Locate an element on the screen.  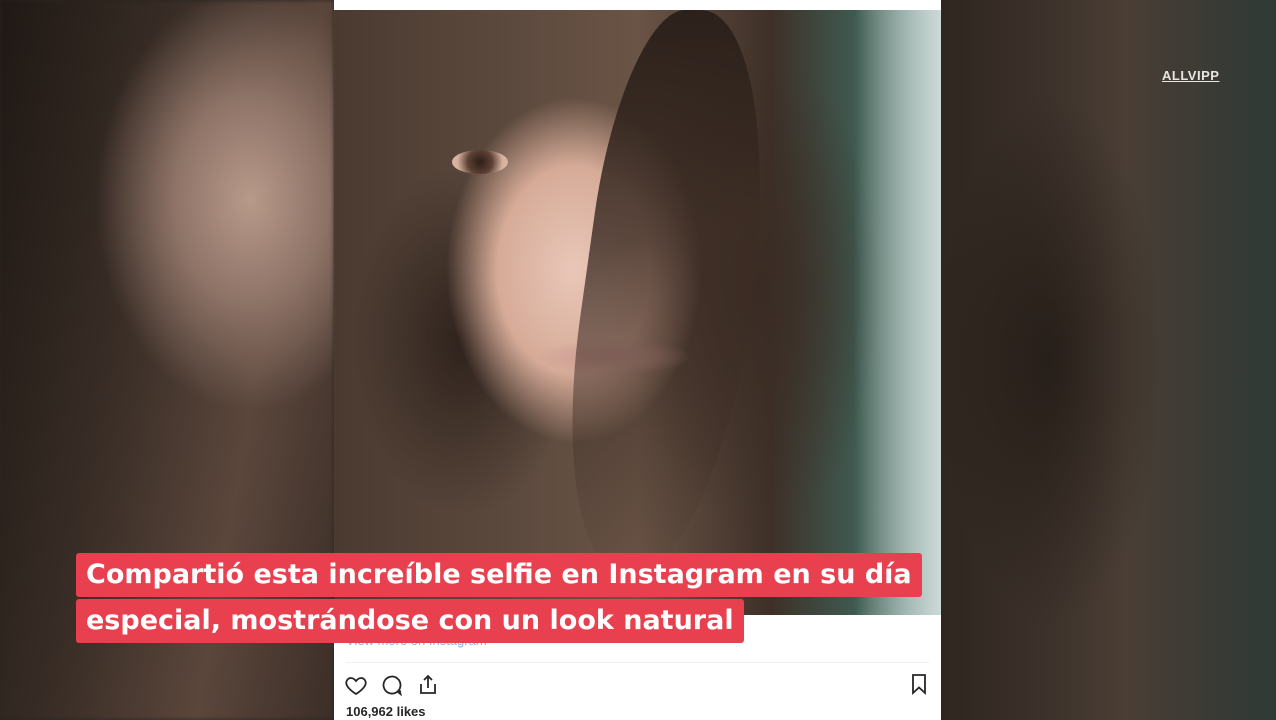
share-icon is located at coordinates (428, 685).